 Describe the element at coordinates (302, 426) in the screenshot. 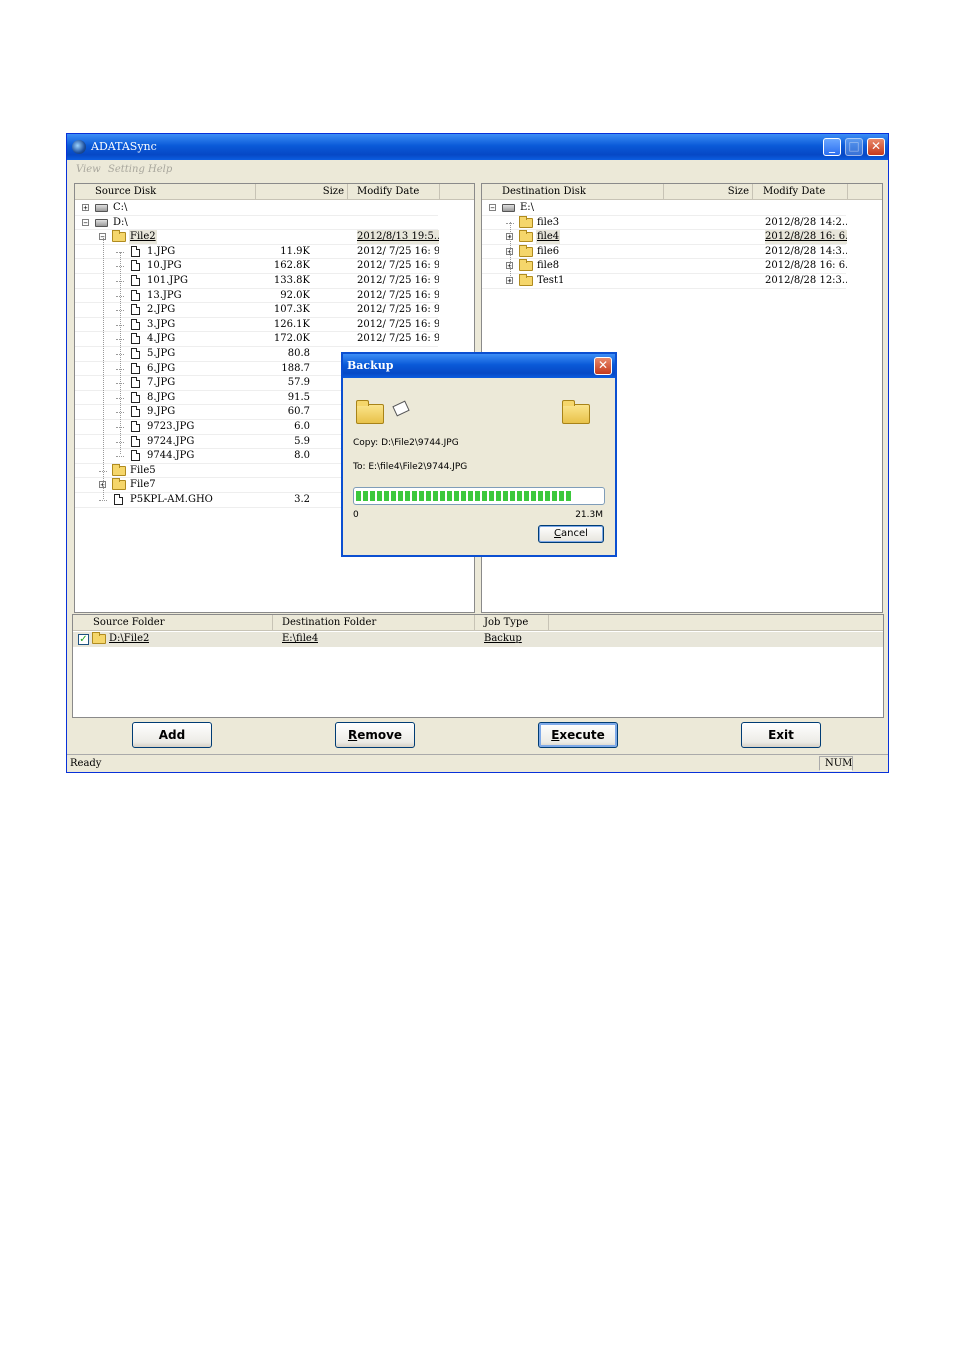

I see `source-item-size: 6.0` at that location.